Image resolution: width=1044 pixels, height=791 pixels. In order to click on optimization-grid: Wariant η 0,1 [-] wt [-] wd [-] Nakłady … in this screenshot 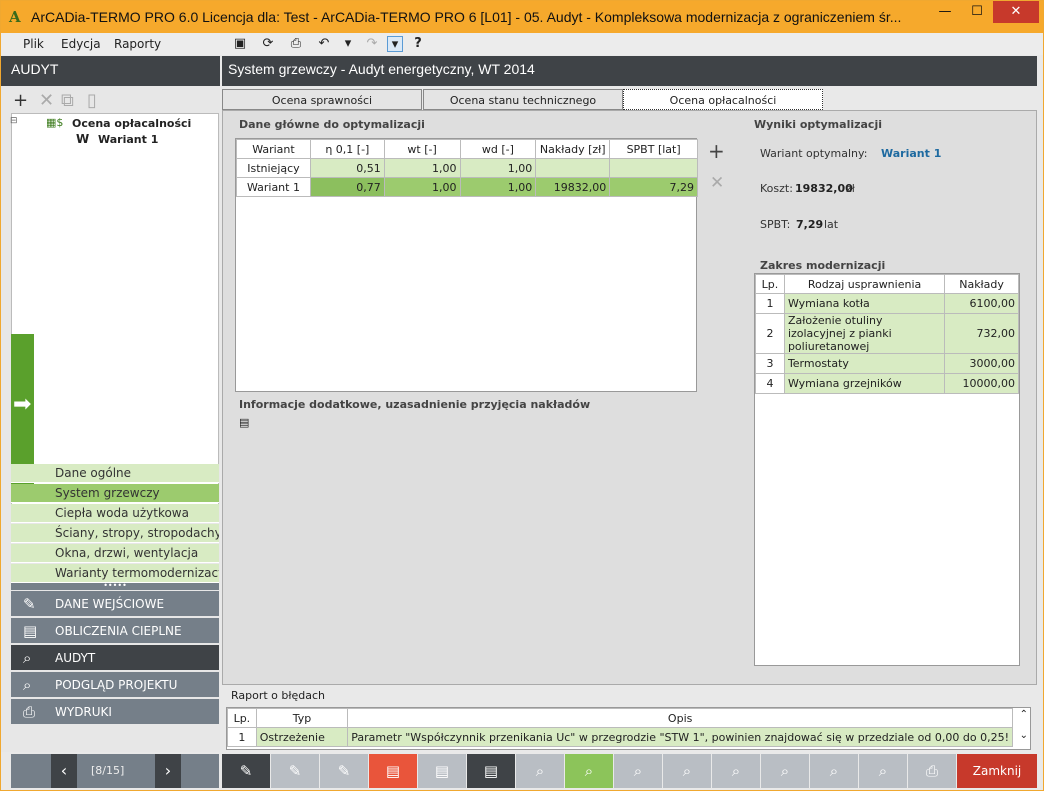, I will do `click(466, 265)`.